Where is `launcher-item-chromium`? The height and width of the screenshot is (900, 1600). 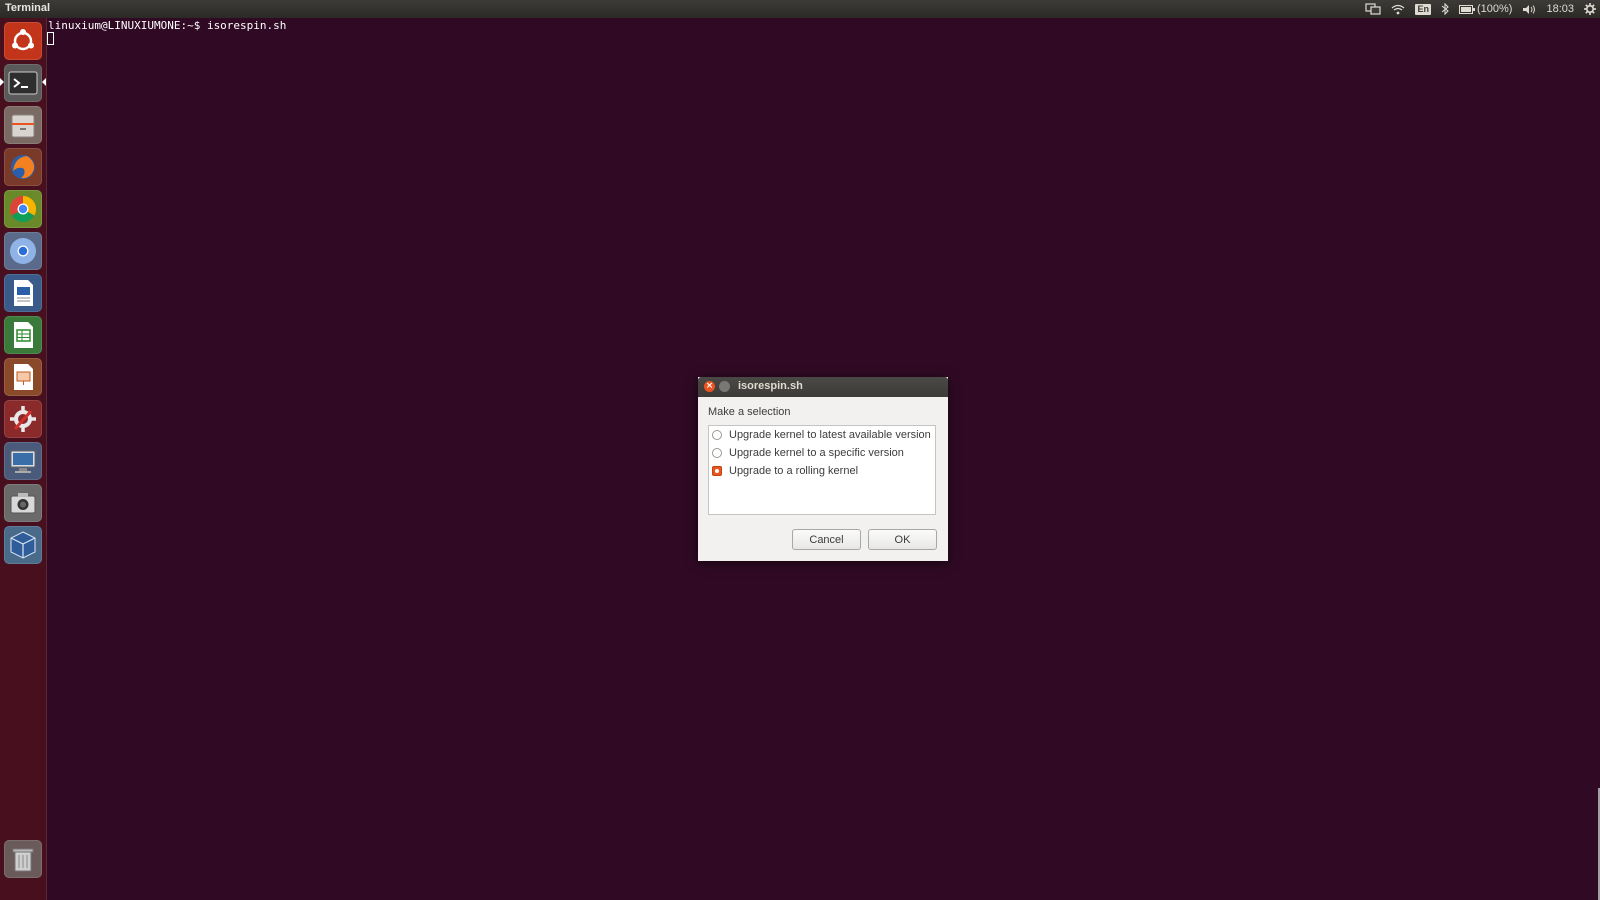
launcher-item-chromium is located at coordinates (23, 251).